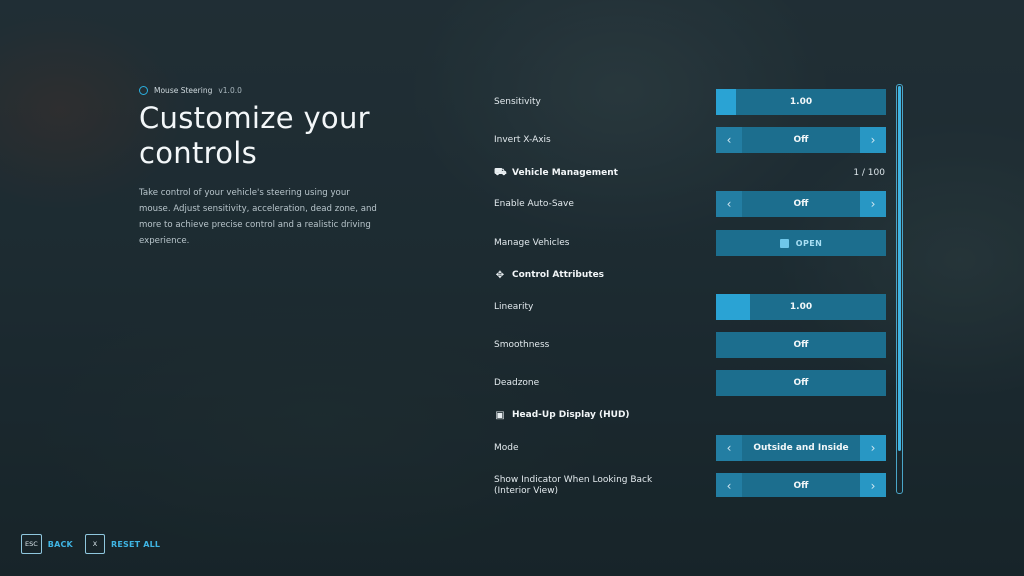  I want to click on display-icon: ▣, so click(500, 415).